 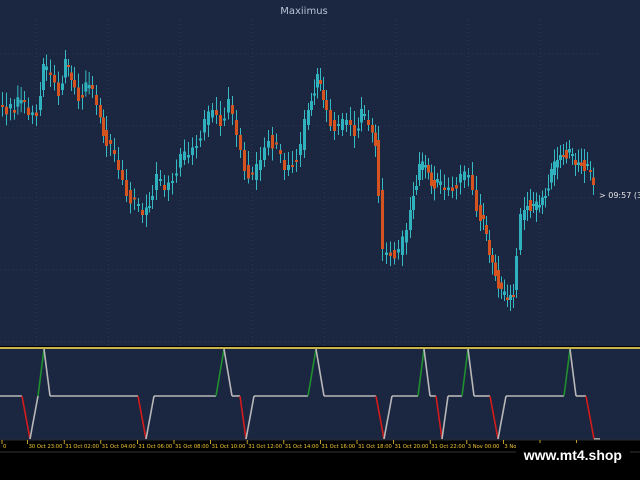 What do you see at coordinates (484, 447) in the screenshot?
I see `time-axis-label: 3 Nov 00:00` at bounding box center [484, 447].